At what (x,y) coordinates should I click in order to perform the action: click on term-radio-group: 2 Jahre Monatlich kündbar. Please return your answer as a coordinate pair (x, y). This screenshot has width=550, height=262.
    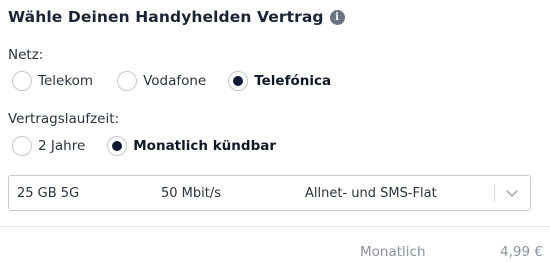
    Looking at the image, I should click on (155, 146).